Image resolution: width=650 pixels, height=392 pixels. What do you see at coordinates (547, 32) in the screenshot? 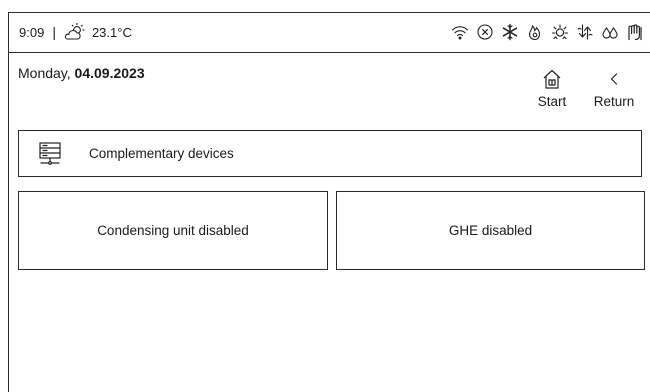
I see `status-icons` at bounding box center [547, 32].